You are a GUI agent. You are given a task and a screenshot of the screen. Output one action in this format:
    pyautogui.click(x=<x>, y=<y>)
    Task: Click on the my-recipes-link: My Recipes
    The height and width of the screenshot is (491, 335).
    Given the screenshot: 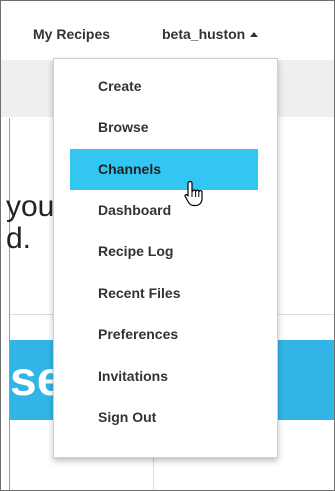 What is the action you would take?
    pyautogui.click(x=71, y=34)
    